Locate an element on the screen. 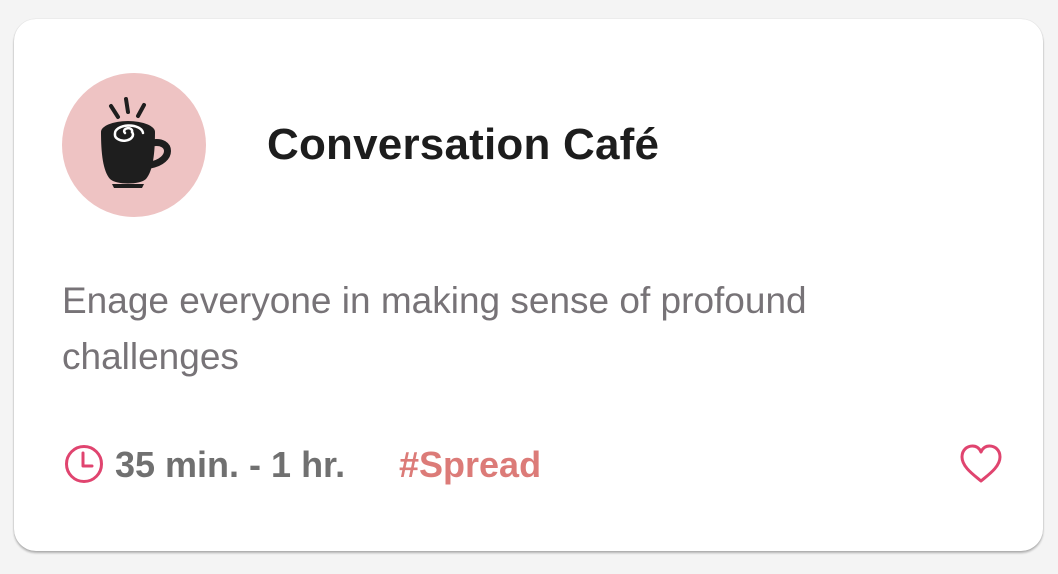 The image size is (1058, 574). heart-icon is located at coordinates (981, 464).